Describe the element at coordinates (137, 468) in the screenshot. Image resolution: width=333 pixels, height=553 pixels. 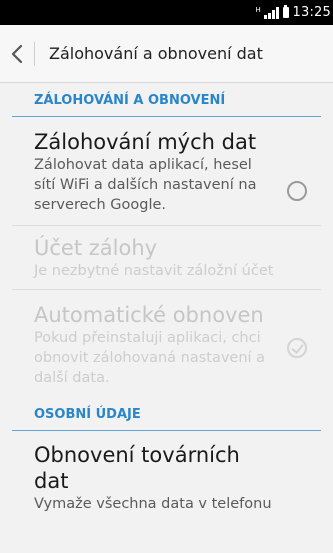
I see `factory-reset-title: Obnovení továrních dat` at that location.